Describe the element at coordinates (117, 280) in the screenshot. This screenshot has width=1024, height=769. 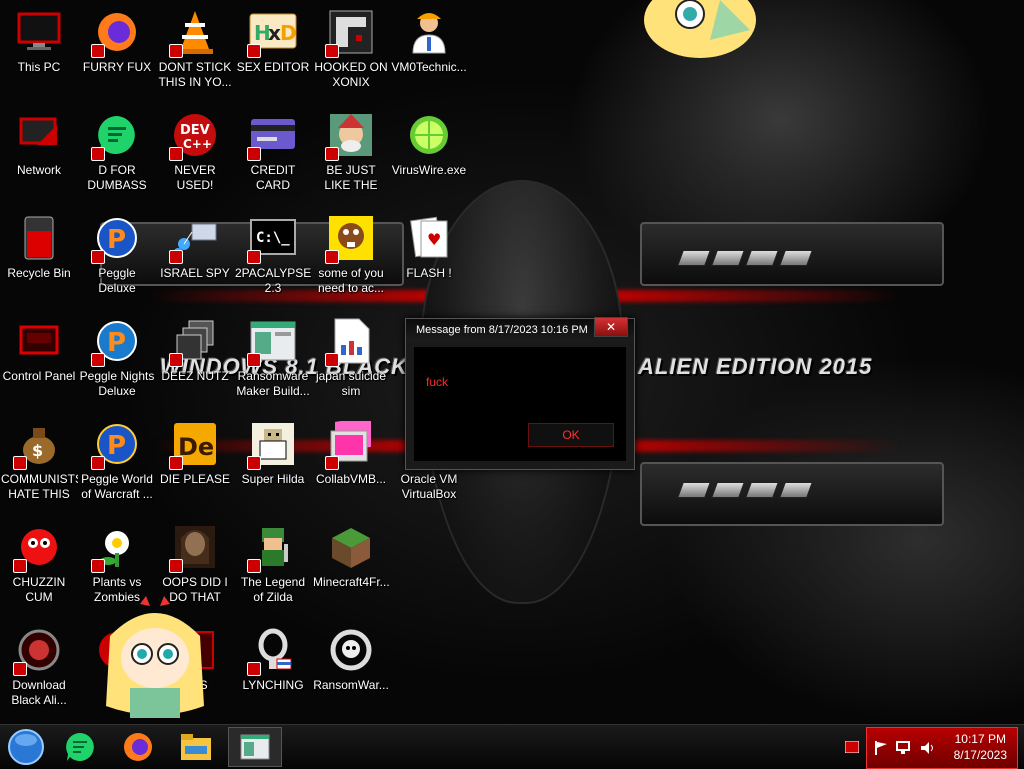
I see `icon-label: Peggle Deluxe` at that location.